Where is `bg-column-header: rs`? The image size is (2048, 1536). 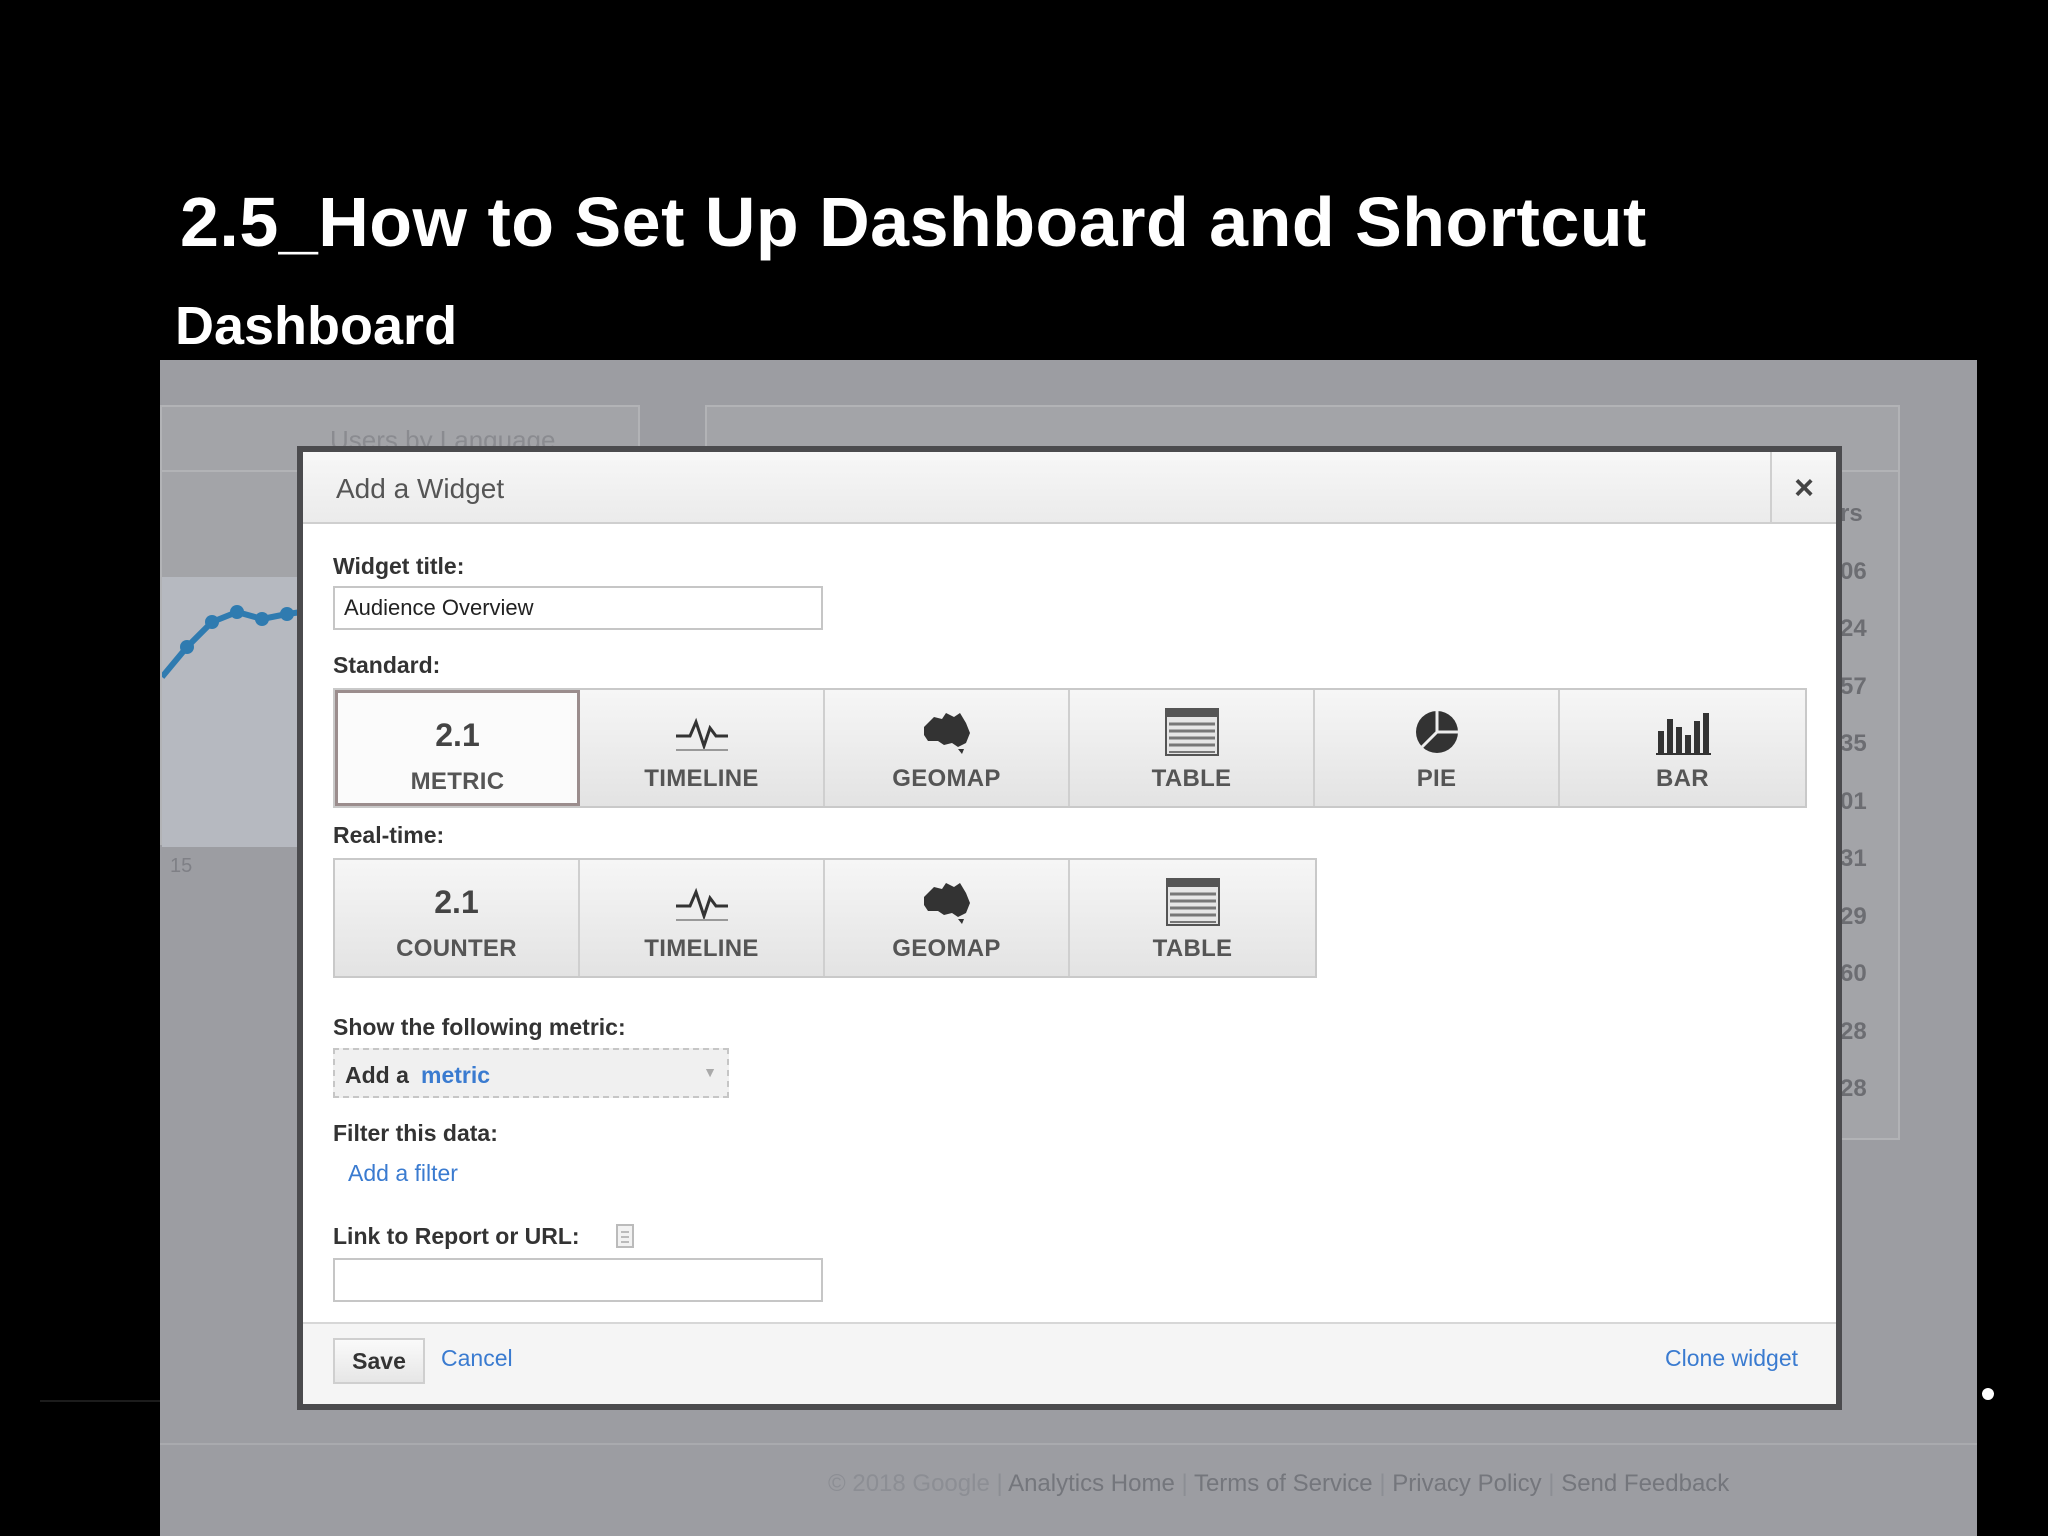
bg-column-header: rs is located at coordinates (1851, 513).